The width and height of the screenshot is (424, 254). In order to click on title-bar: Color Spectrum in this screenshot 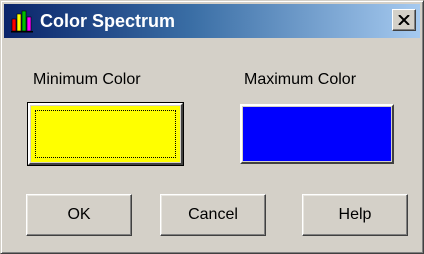, I will do `click(212, 21)`.